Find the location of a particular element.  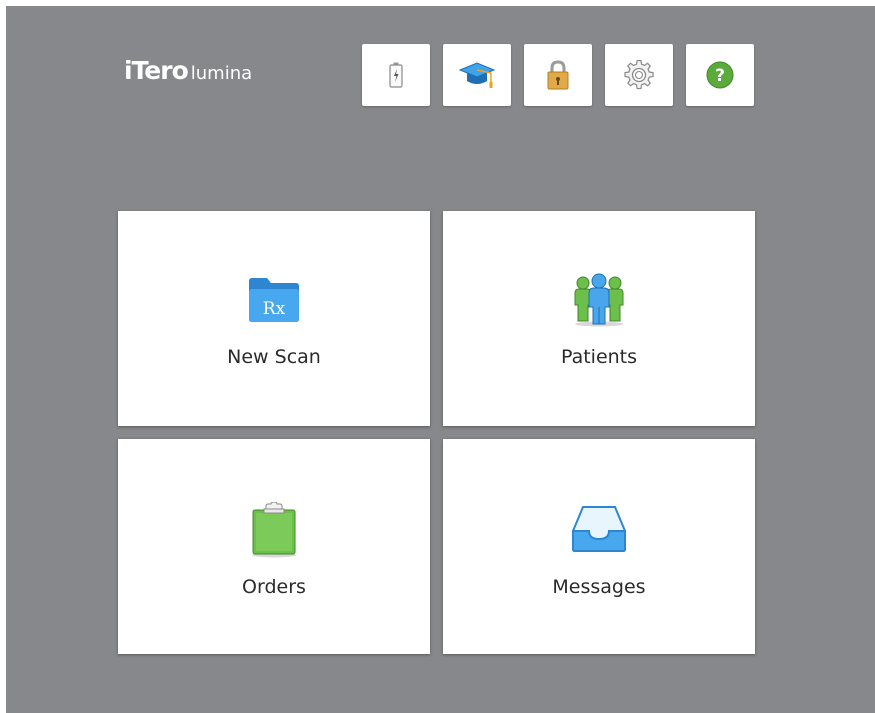

messages-tile: Messages is located at coordinates (599, 546).